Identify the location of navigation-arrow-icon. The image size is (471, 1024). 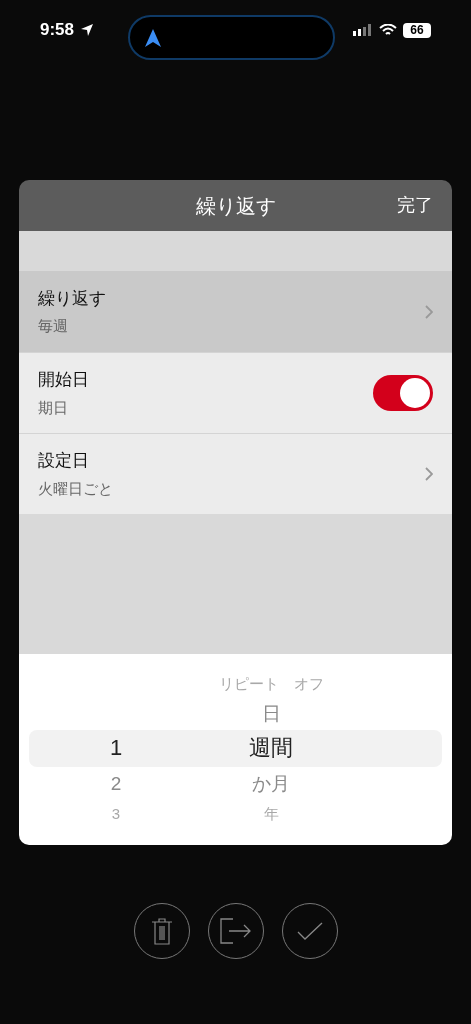
(153, 37).